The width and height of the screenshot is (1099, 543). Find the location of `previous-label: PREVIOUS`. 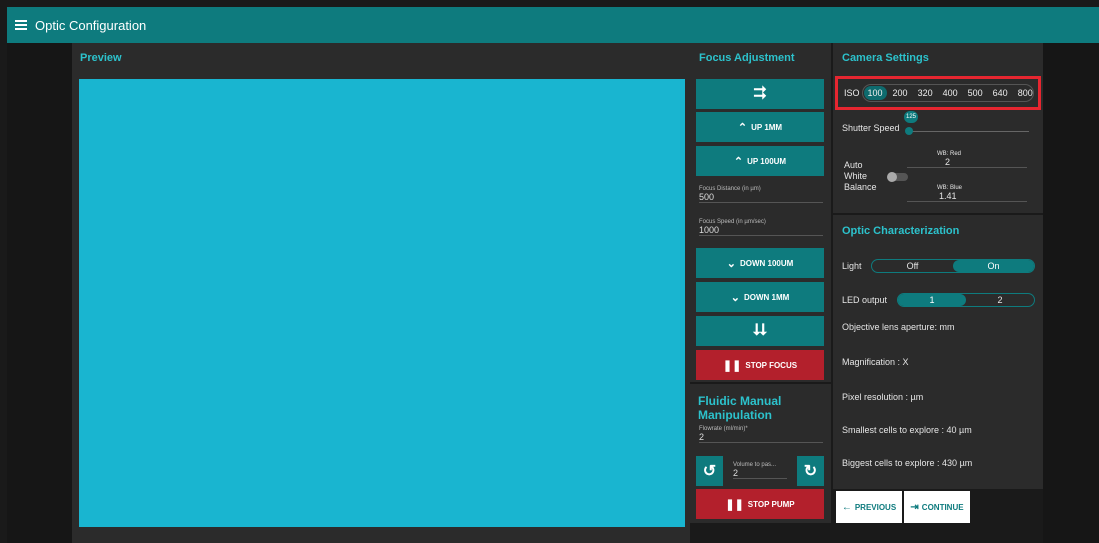

previous-label: PREVIOUS is located at coordinates (875, 507).